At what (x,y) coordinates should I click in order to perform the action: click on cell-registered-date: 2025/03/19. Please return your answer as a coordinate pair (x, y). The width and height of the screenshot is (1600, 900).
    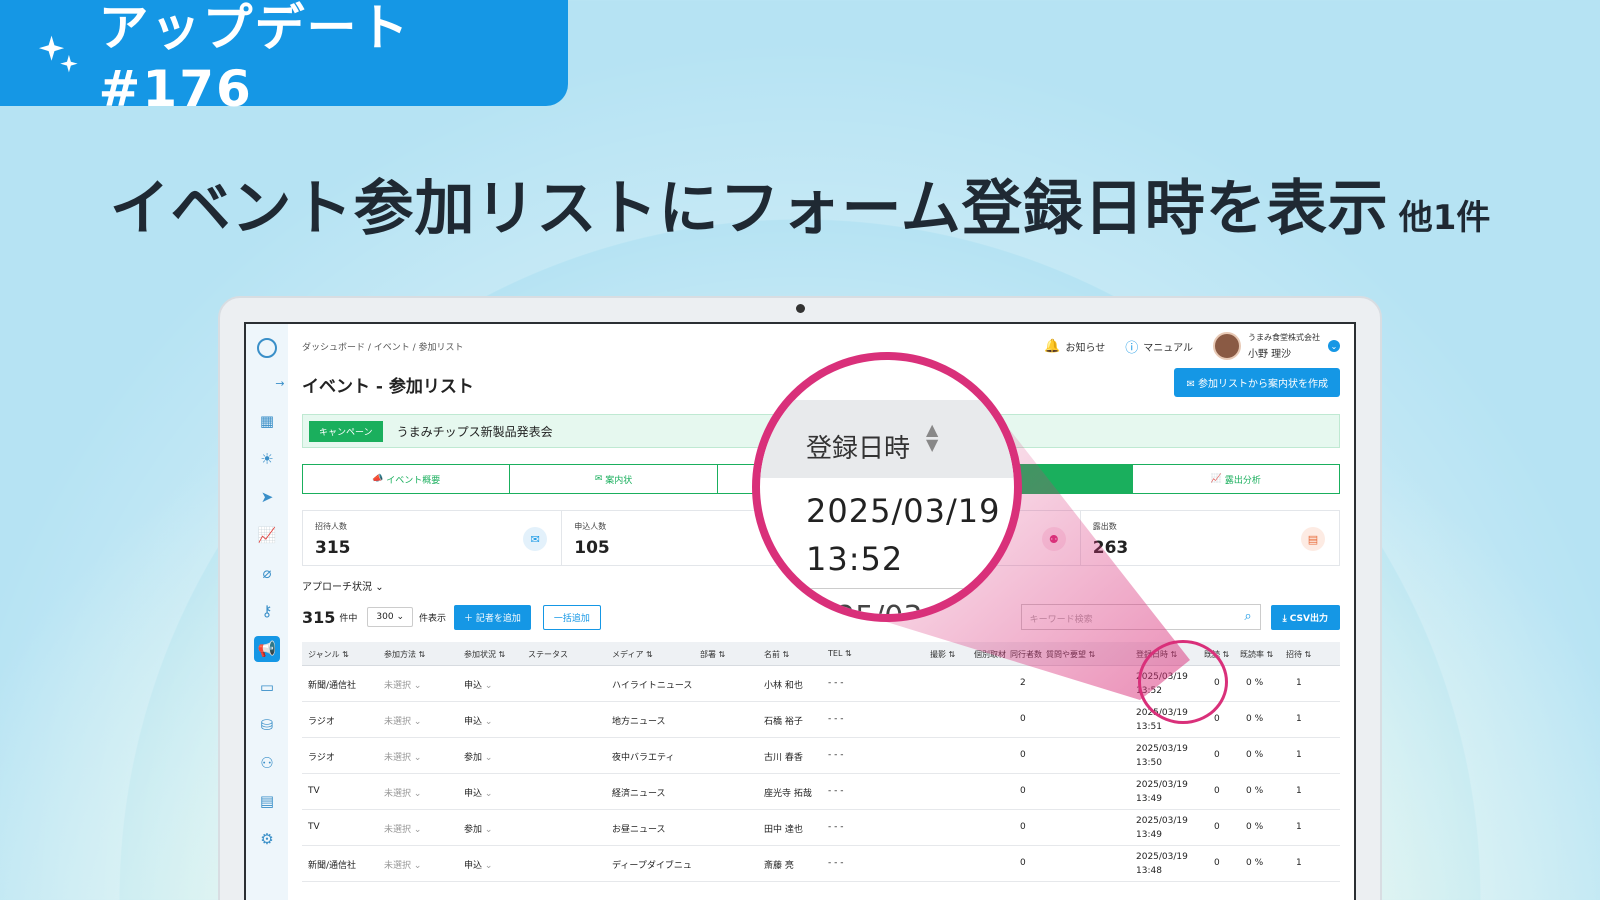
    Looking at the image, I should click on (1162, 785).